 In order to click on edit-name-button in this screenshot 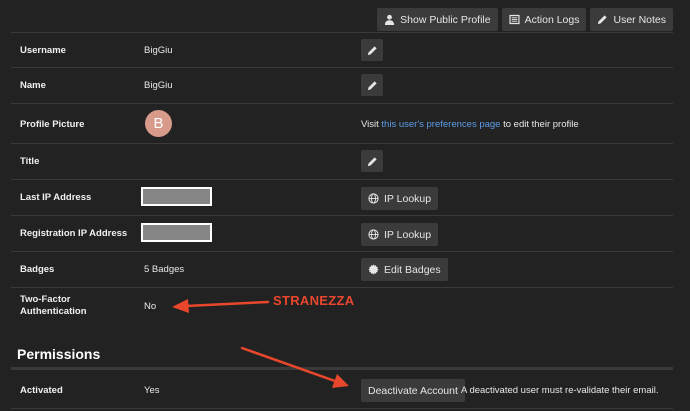, I will do `click(372, 85)`.